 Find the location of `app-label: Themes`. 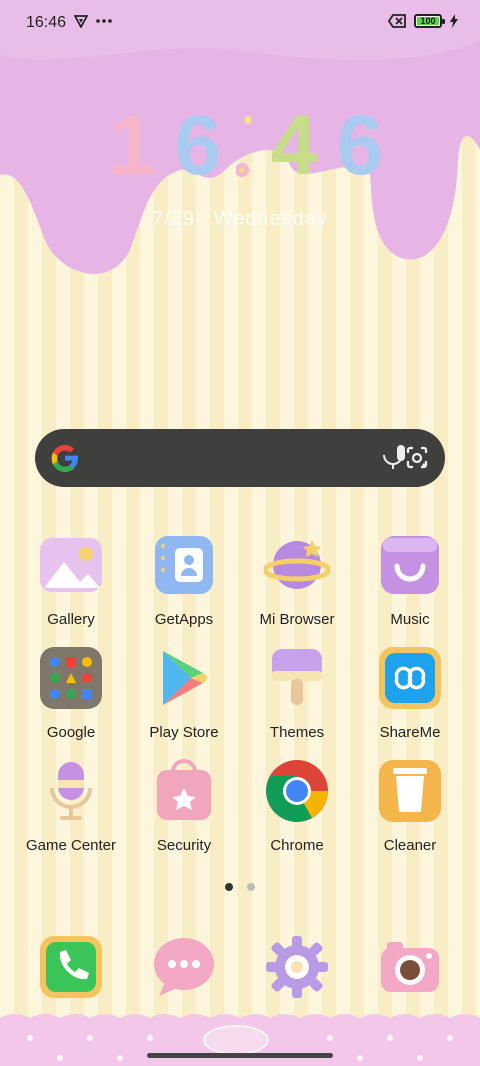

app-label: Themes is located at coordinates (297, 732).